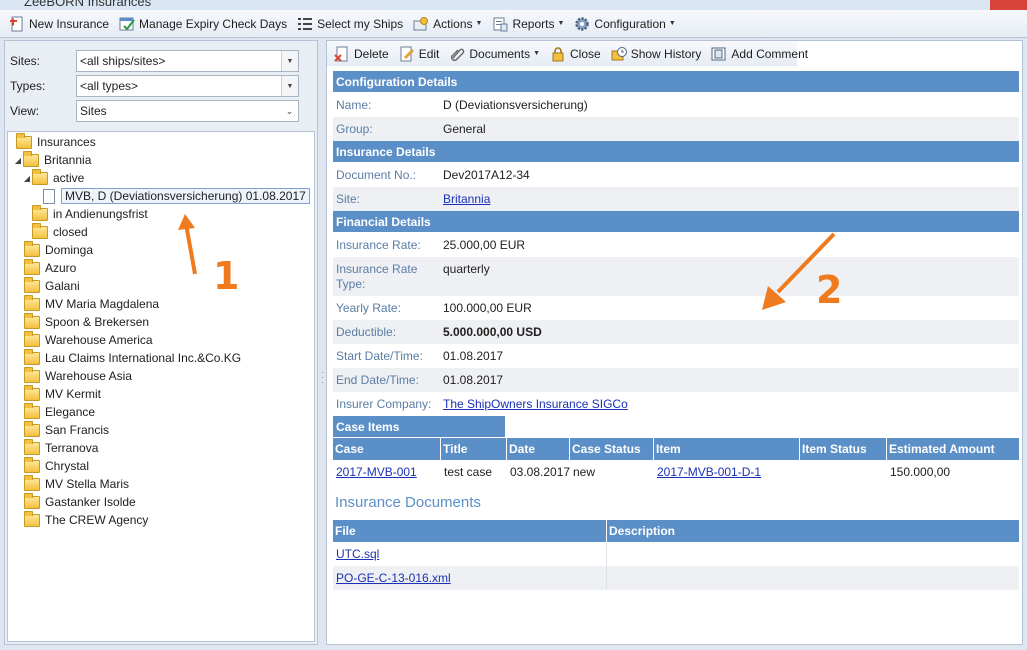 This screenshot has width=1027, height=650. I want to click on yearly-rate-row: Yearly Rate: 100.000,00 EUR, so click(676, 308).